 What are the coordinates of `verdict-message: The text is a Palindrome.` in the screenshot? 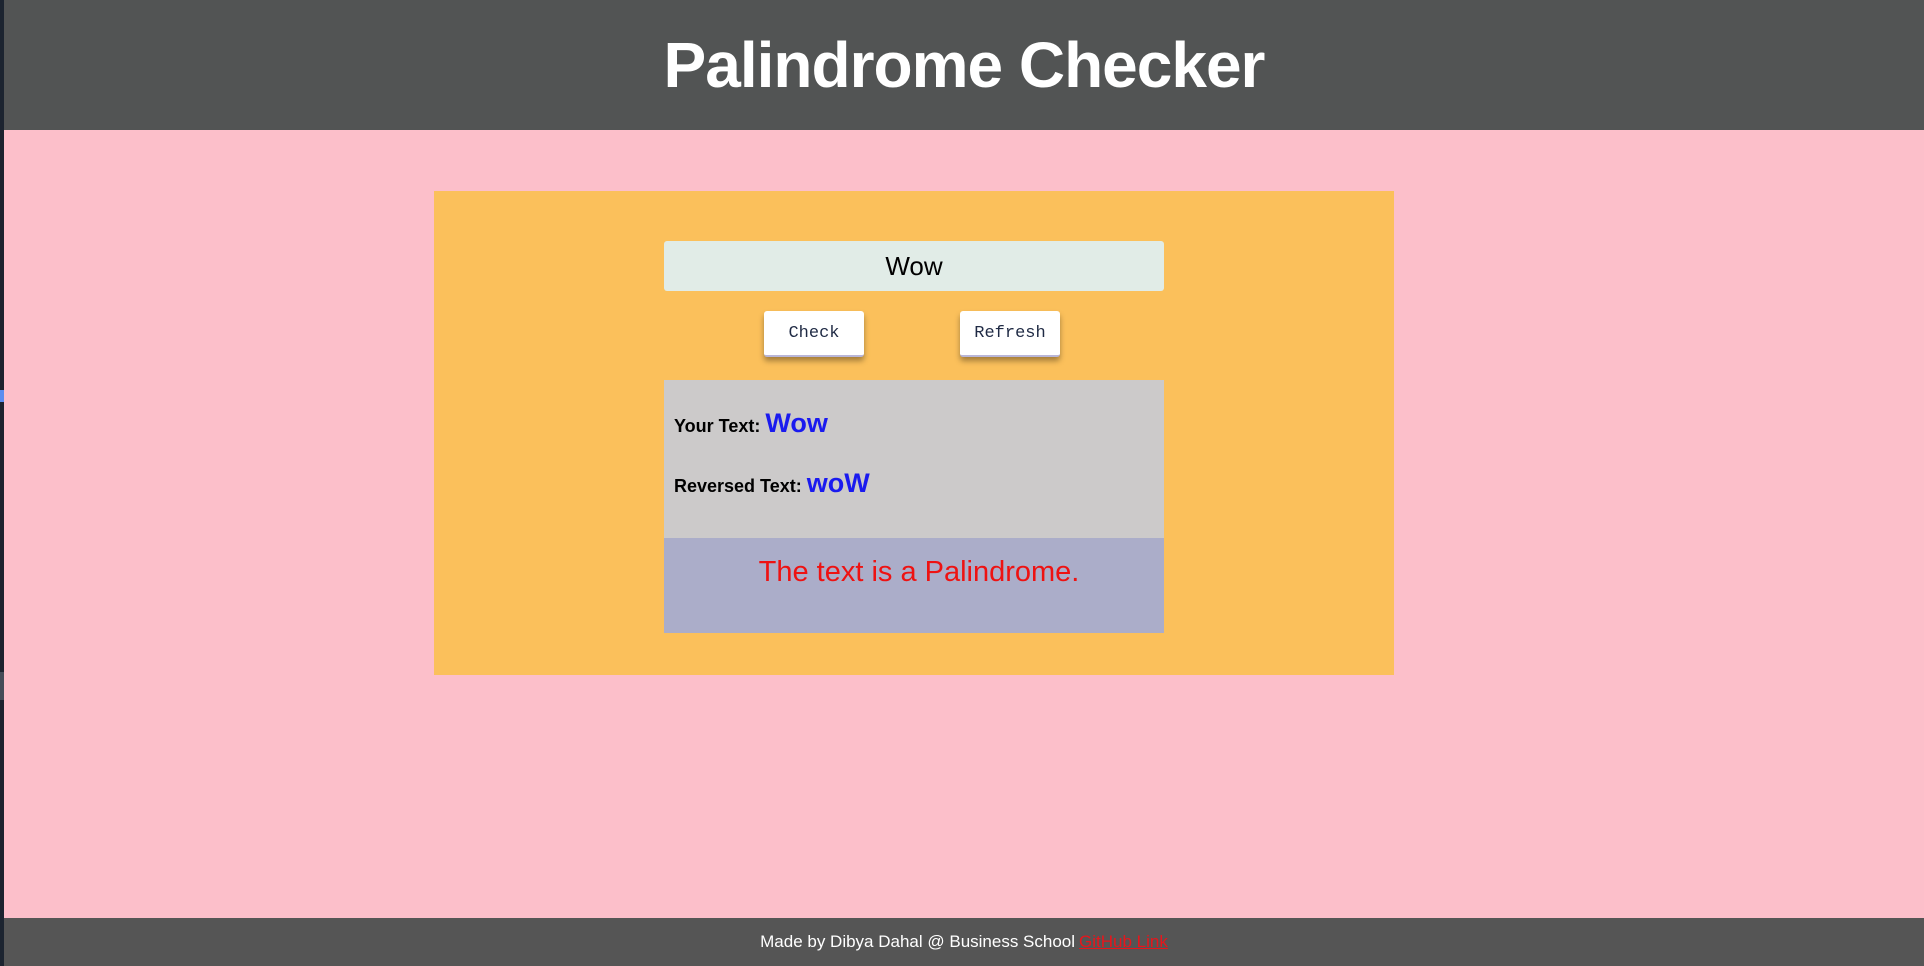 It's located at (919, 572).